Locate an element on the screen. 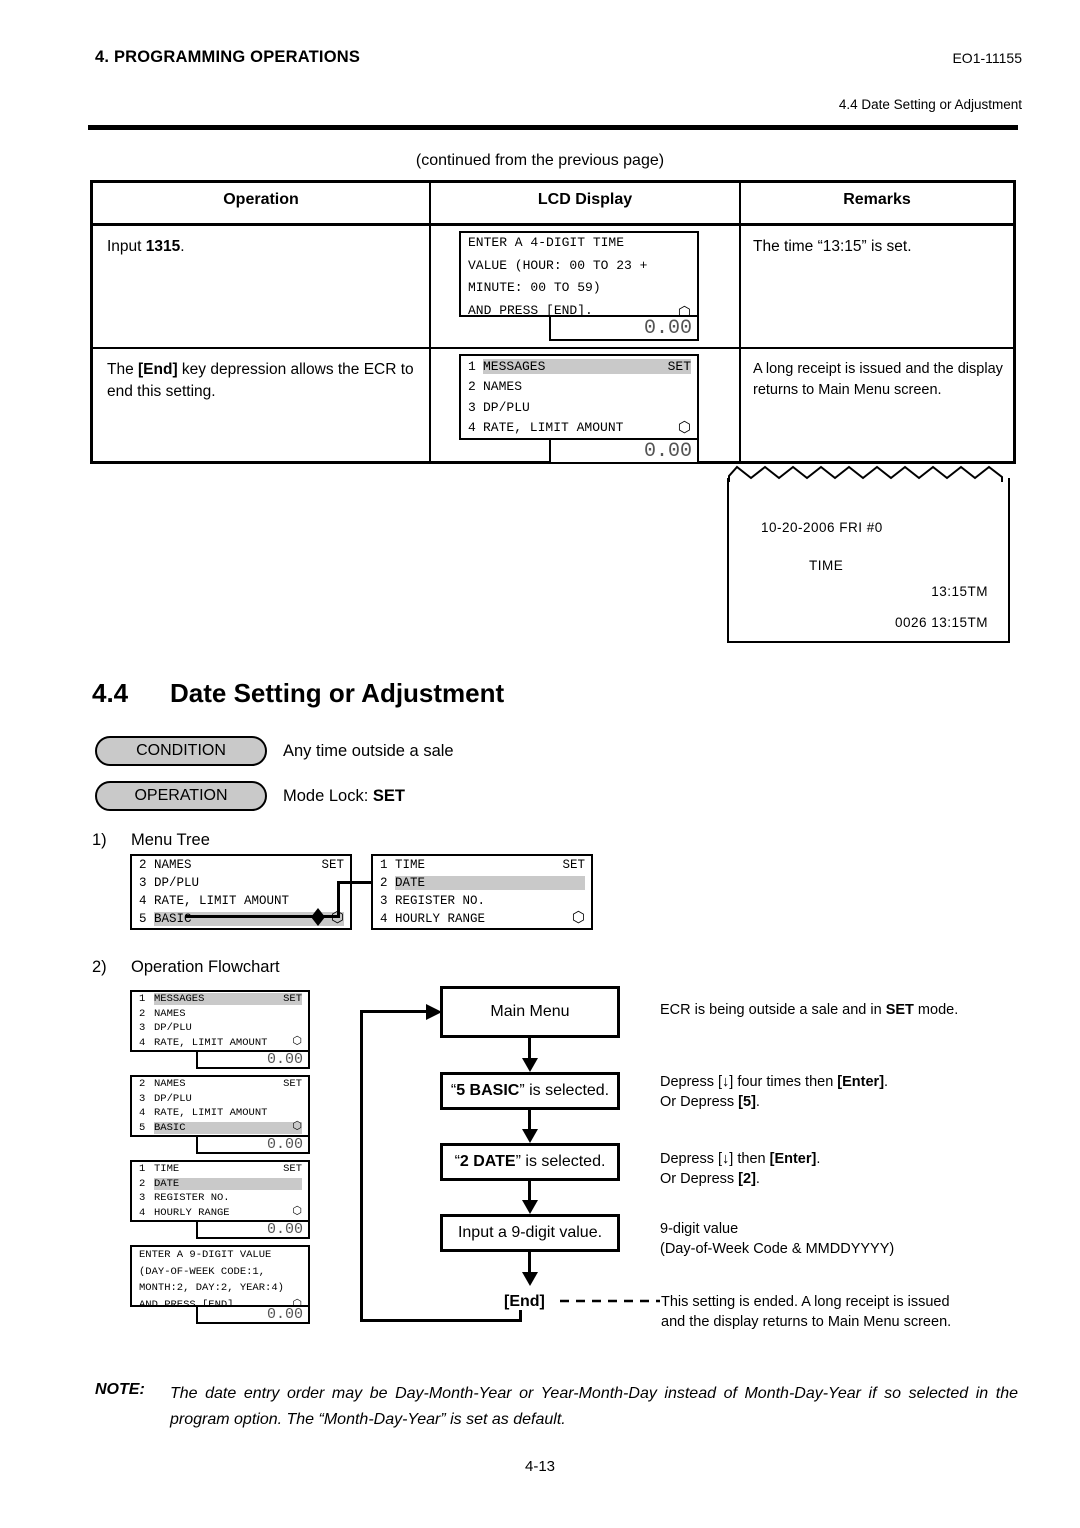 The width and height of the screenshot is (1080, 1528). flow-step-label: Main Menu is located at coordinates (530, 1011).